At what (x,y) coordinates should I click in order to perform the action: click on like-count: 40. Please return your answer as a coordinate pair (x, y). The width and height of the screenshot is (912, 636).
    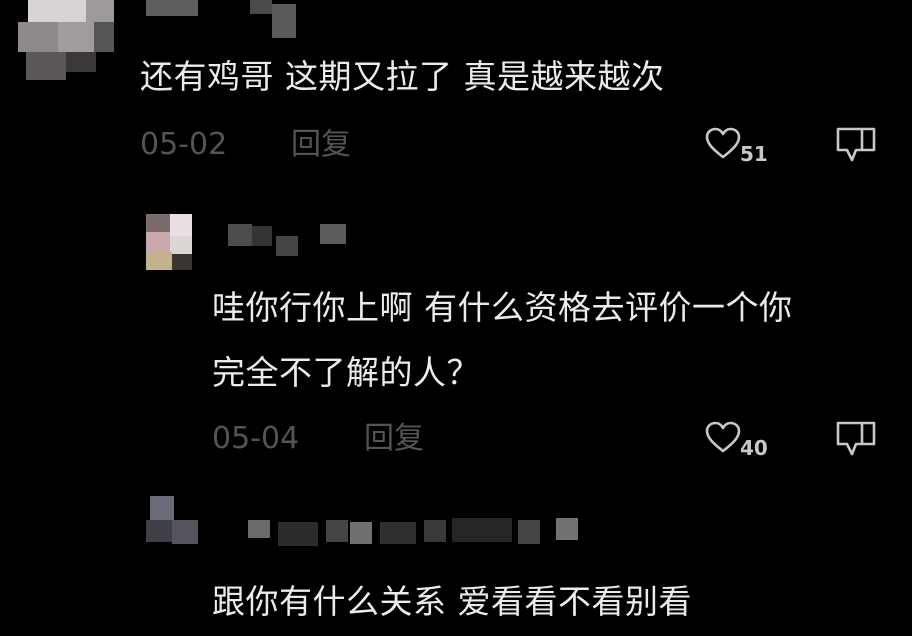
    Looking at the image, I should click on (754, 448).